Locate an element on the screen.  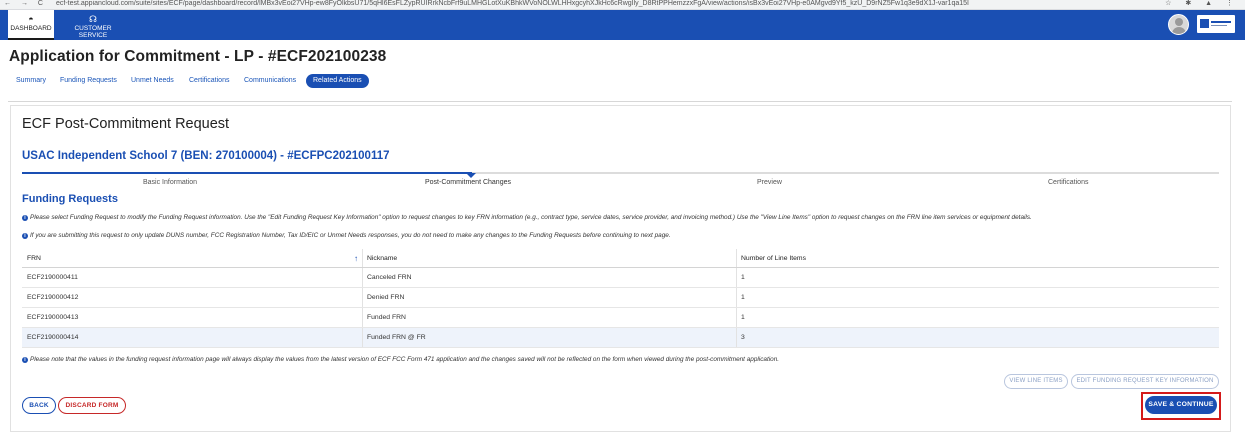
table-row: ECF2190000412 Denied FRN 1 is located at coordinates (620, 298).